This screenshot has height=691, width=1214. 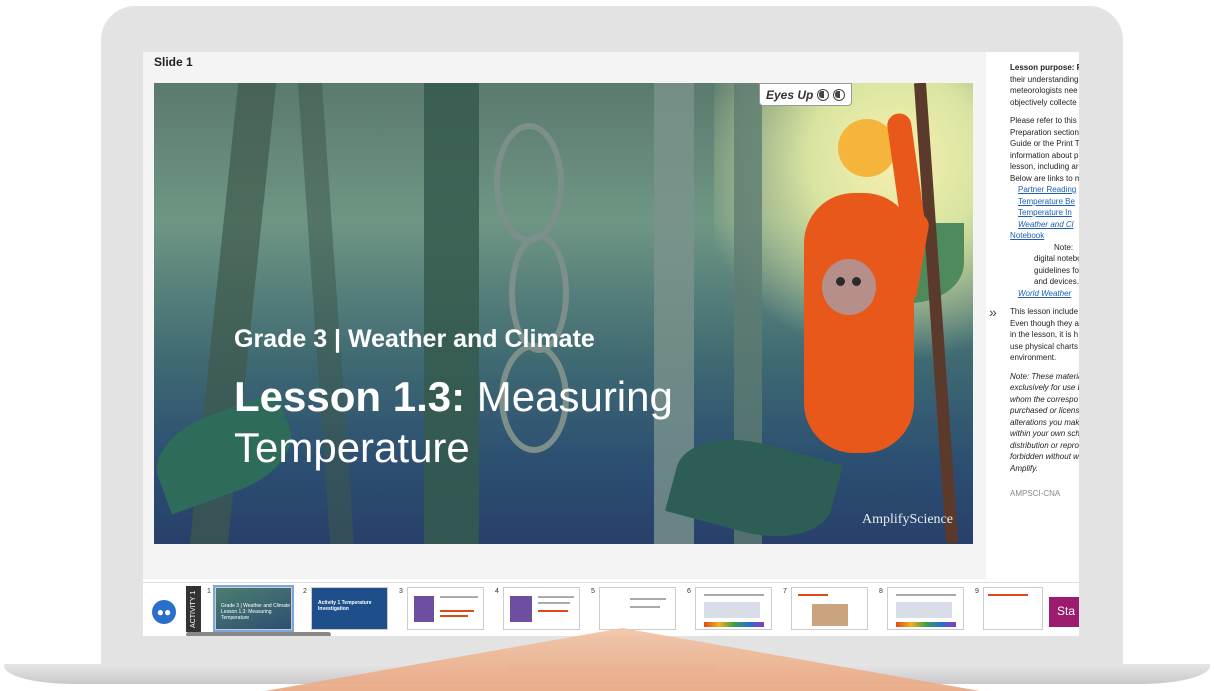 I want to click on thumb-number: 6, so click(x=689, y=591).